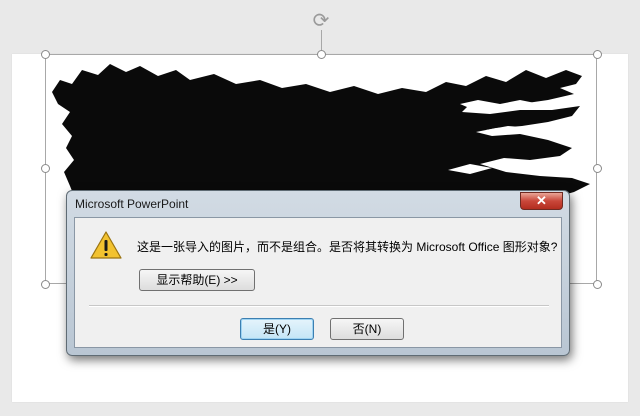  I want to click on show-help-button: 显示帮助(E) >>, so click(197, 280).